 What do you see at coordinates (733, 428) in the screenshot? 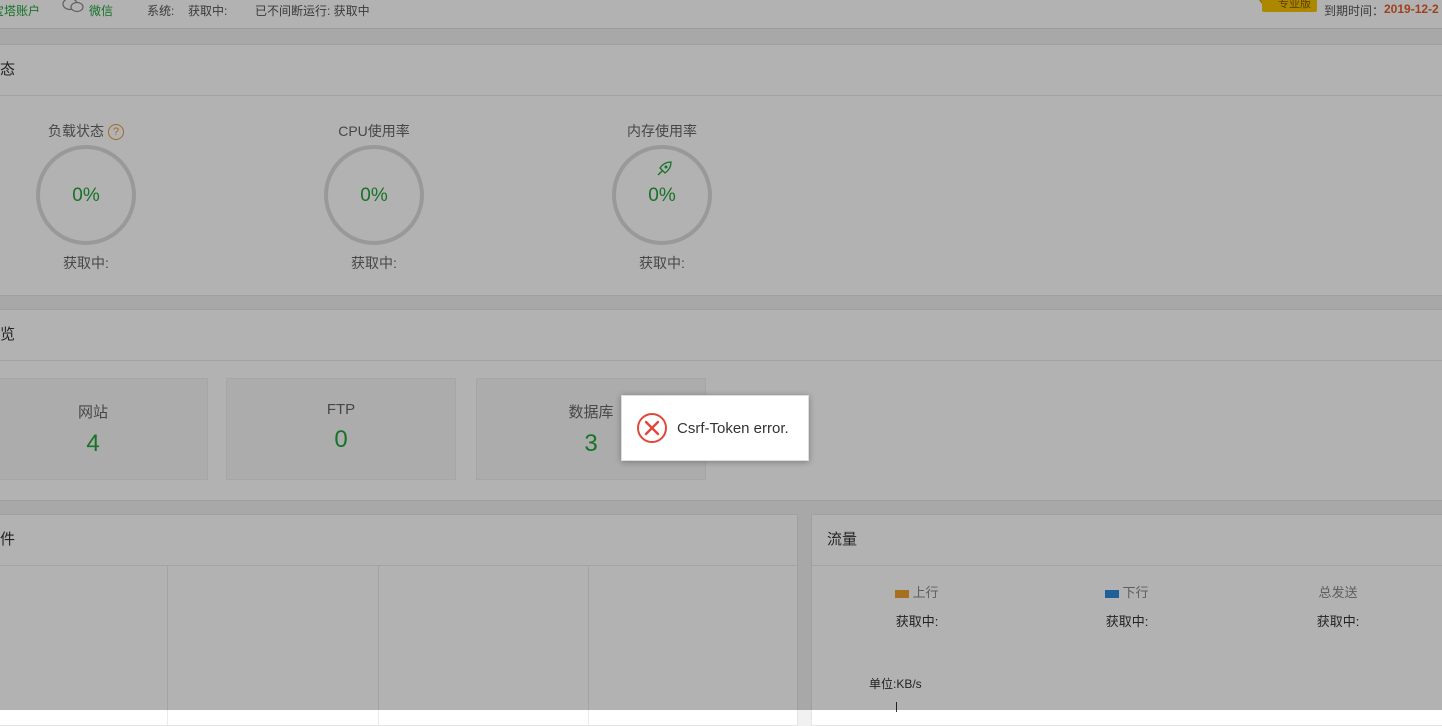
I see `error-message: Csrf-Token error.` at bounding box center [733, 428].